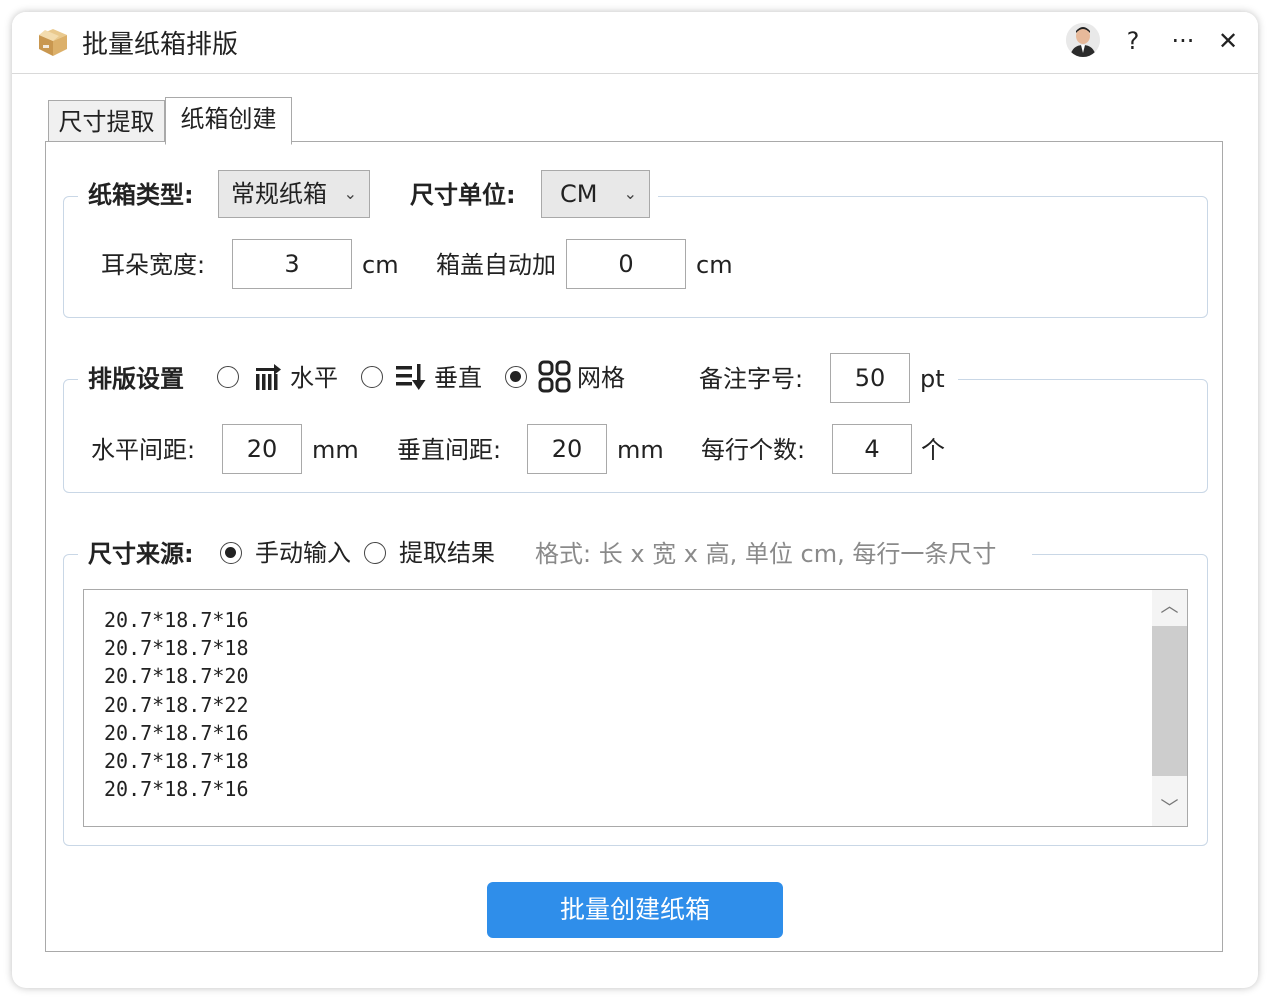 This screenshot has width=1270, height=1000. What do you see at coordinates (1133, 41) in the screenshot?
I see `help-button: ?` at bounding box center [1133, 41].